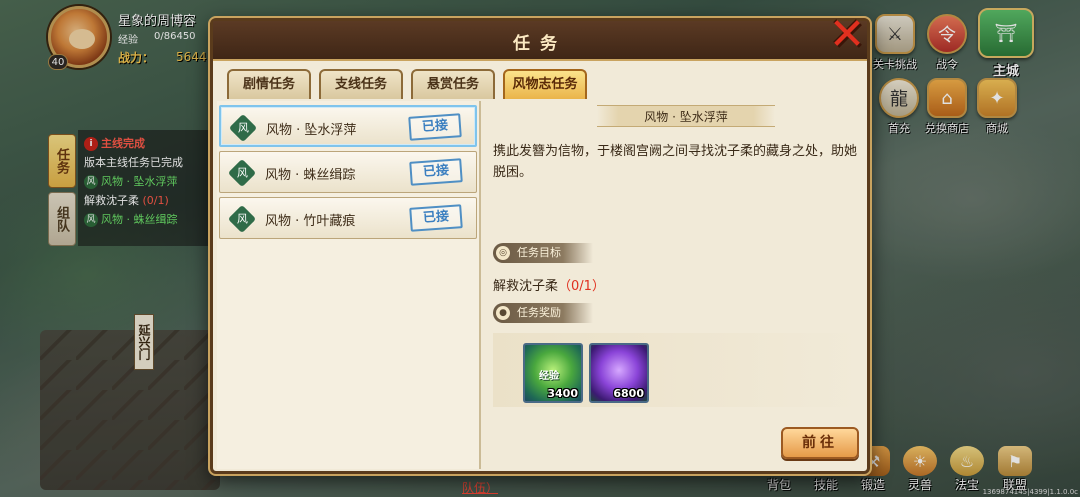 Image resolution: width=1080 pixels, height=497 pixels. I want to click on tracker-line-main-complete: i 主线完成, so click(144, 143).